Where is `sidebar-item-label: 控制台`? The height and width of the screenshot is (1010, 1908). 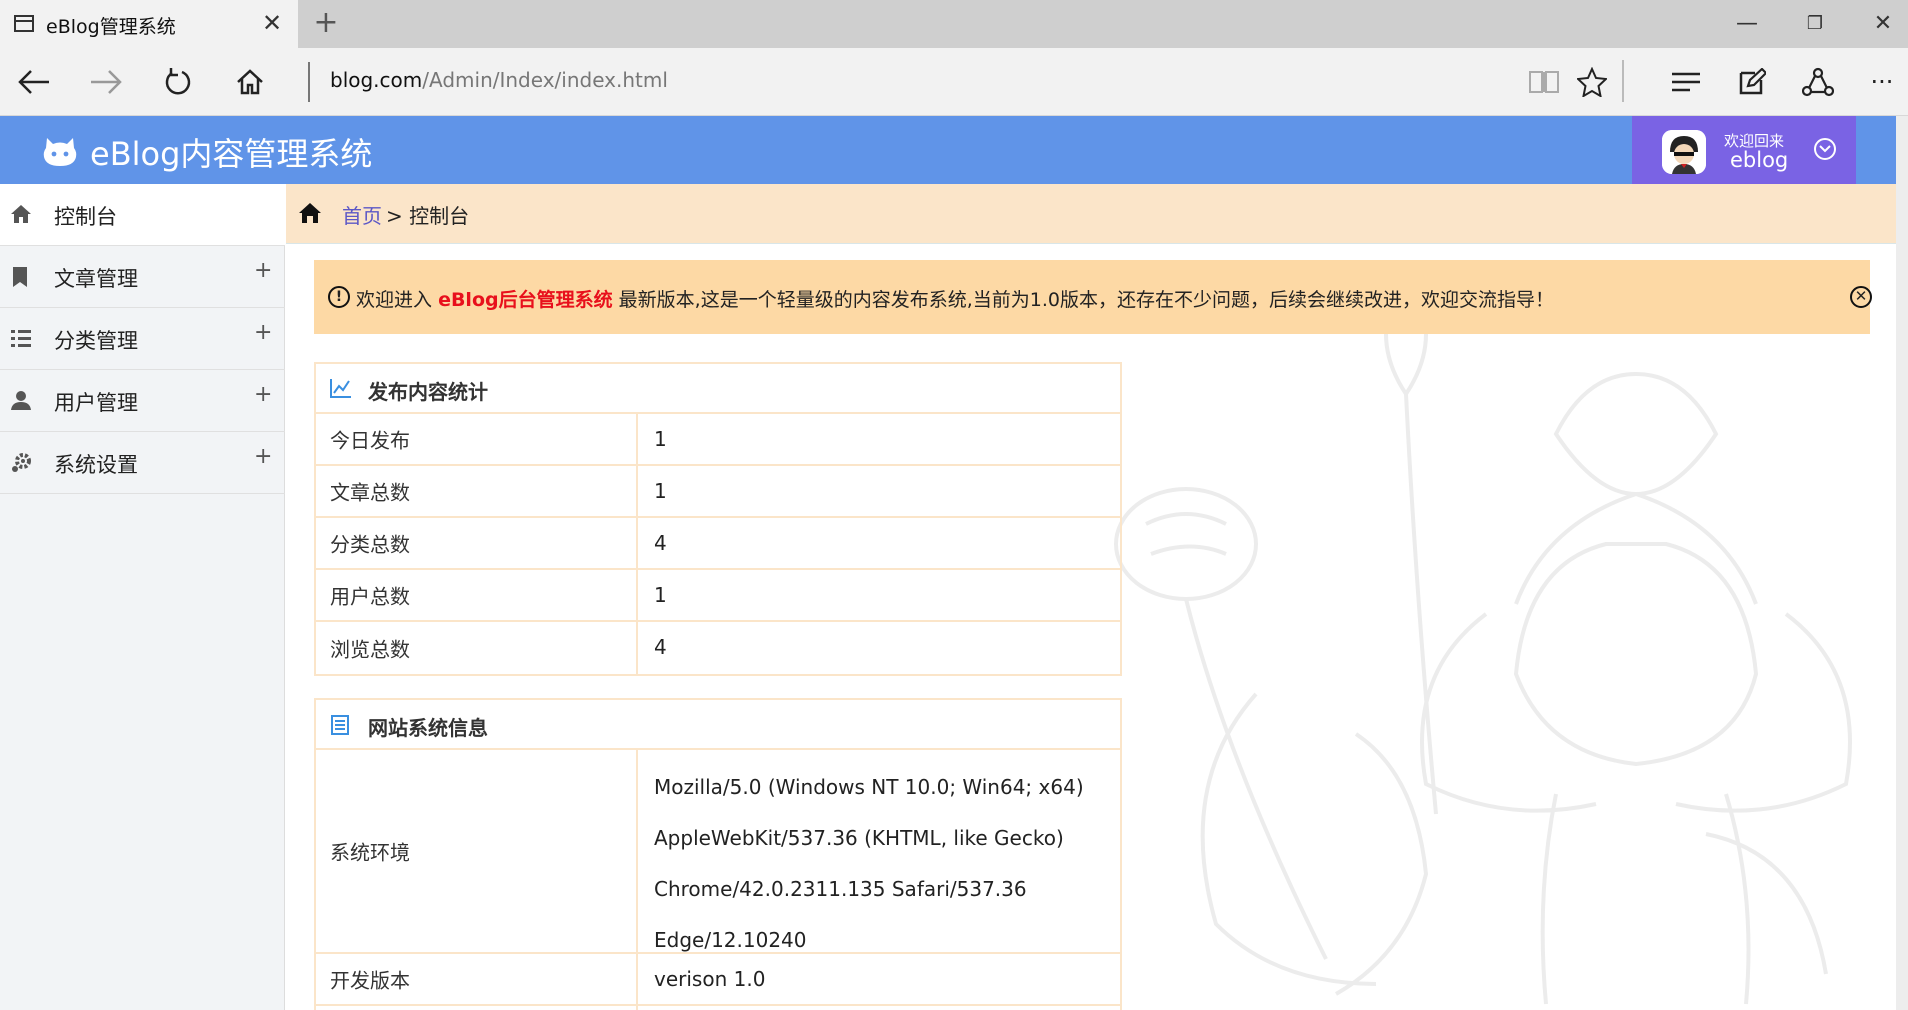
sidebar-item-label: 控制台 is located at coordinates (85, 217).